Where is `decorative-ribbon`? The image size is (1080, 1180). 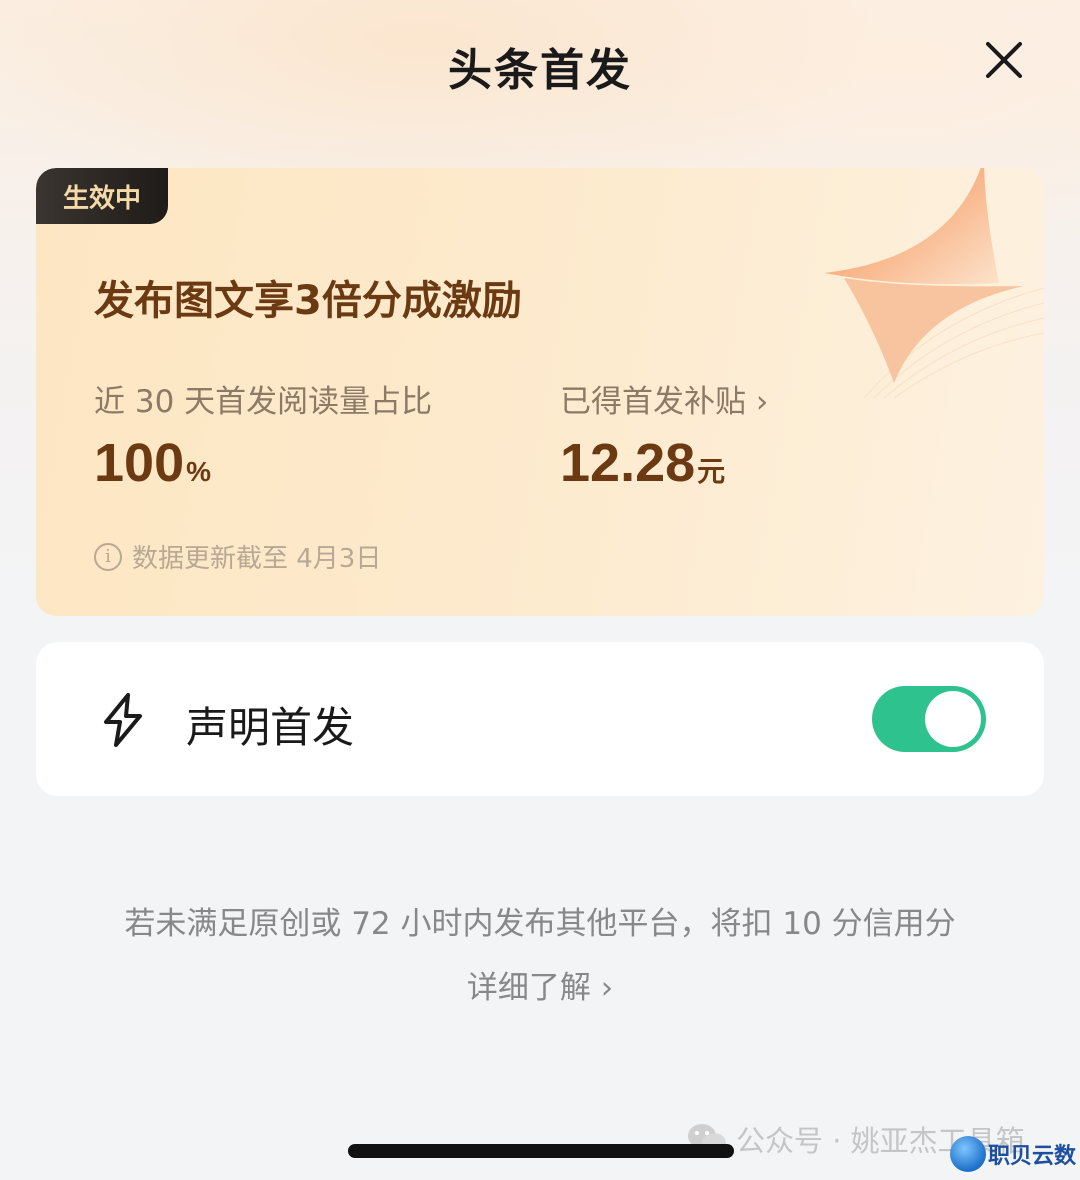
decorative-ribbon is located at coordinates (934, 283).